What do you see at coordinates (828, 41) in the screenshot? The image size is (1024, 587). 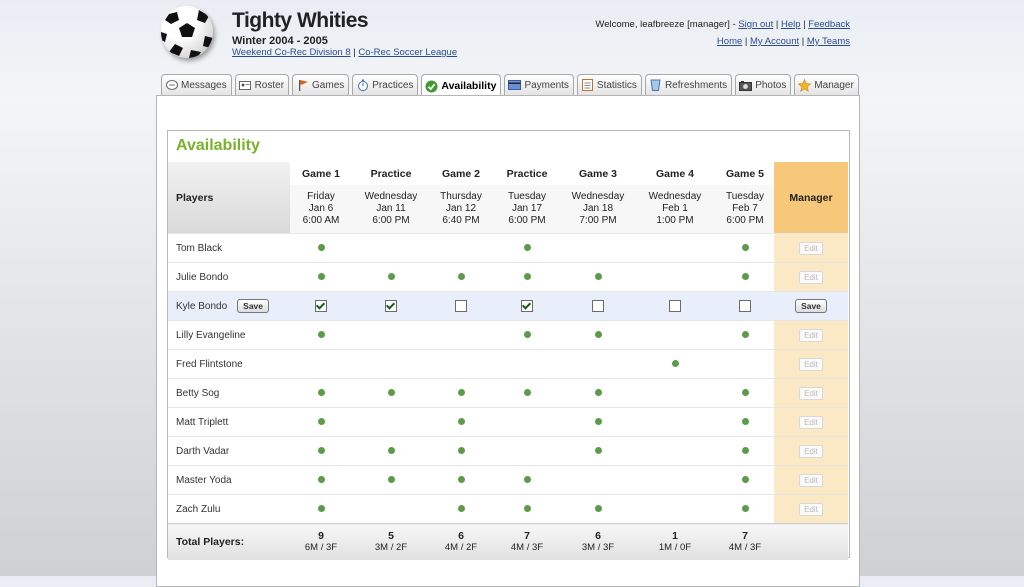 I see `my-teams-link: My Teams` at bounding box center [828, 41].